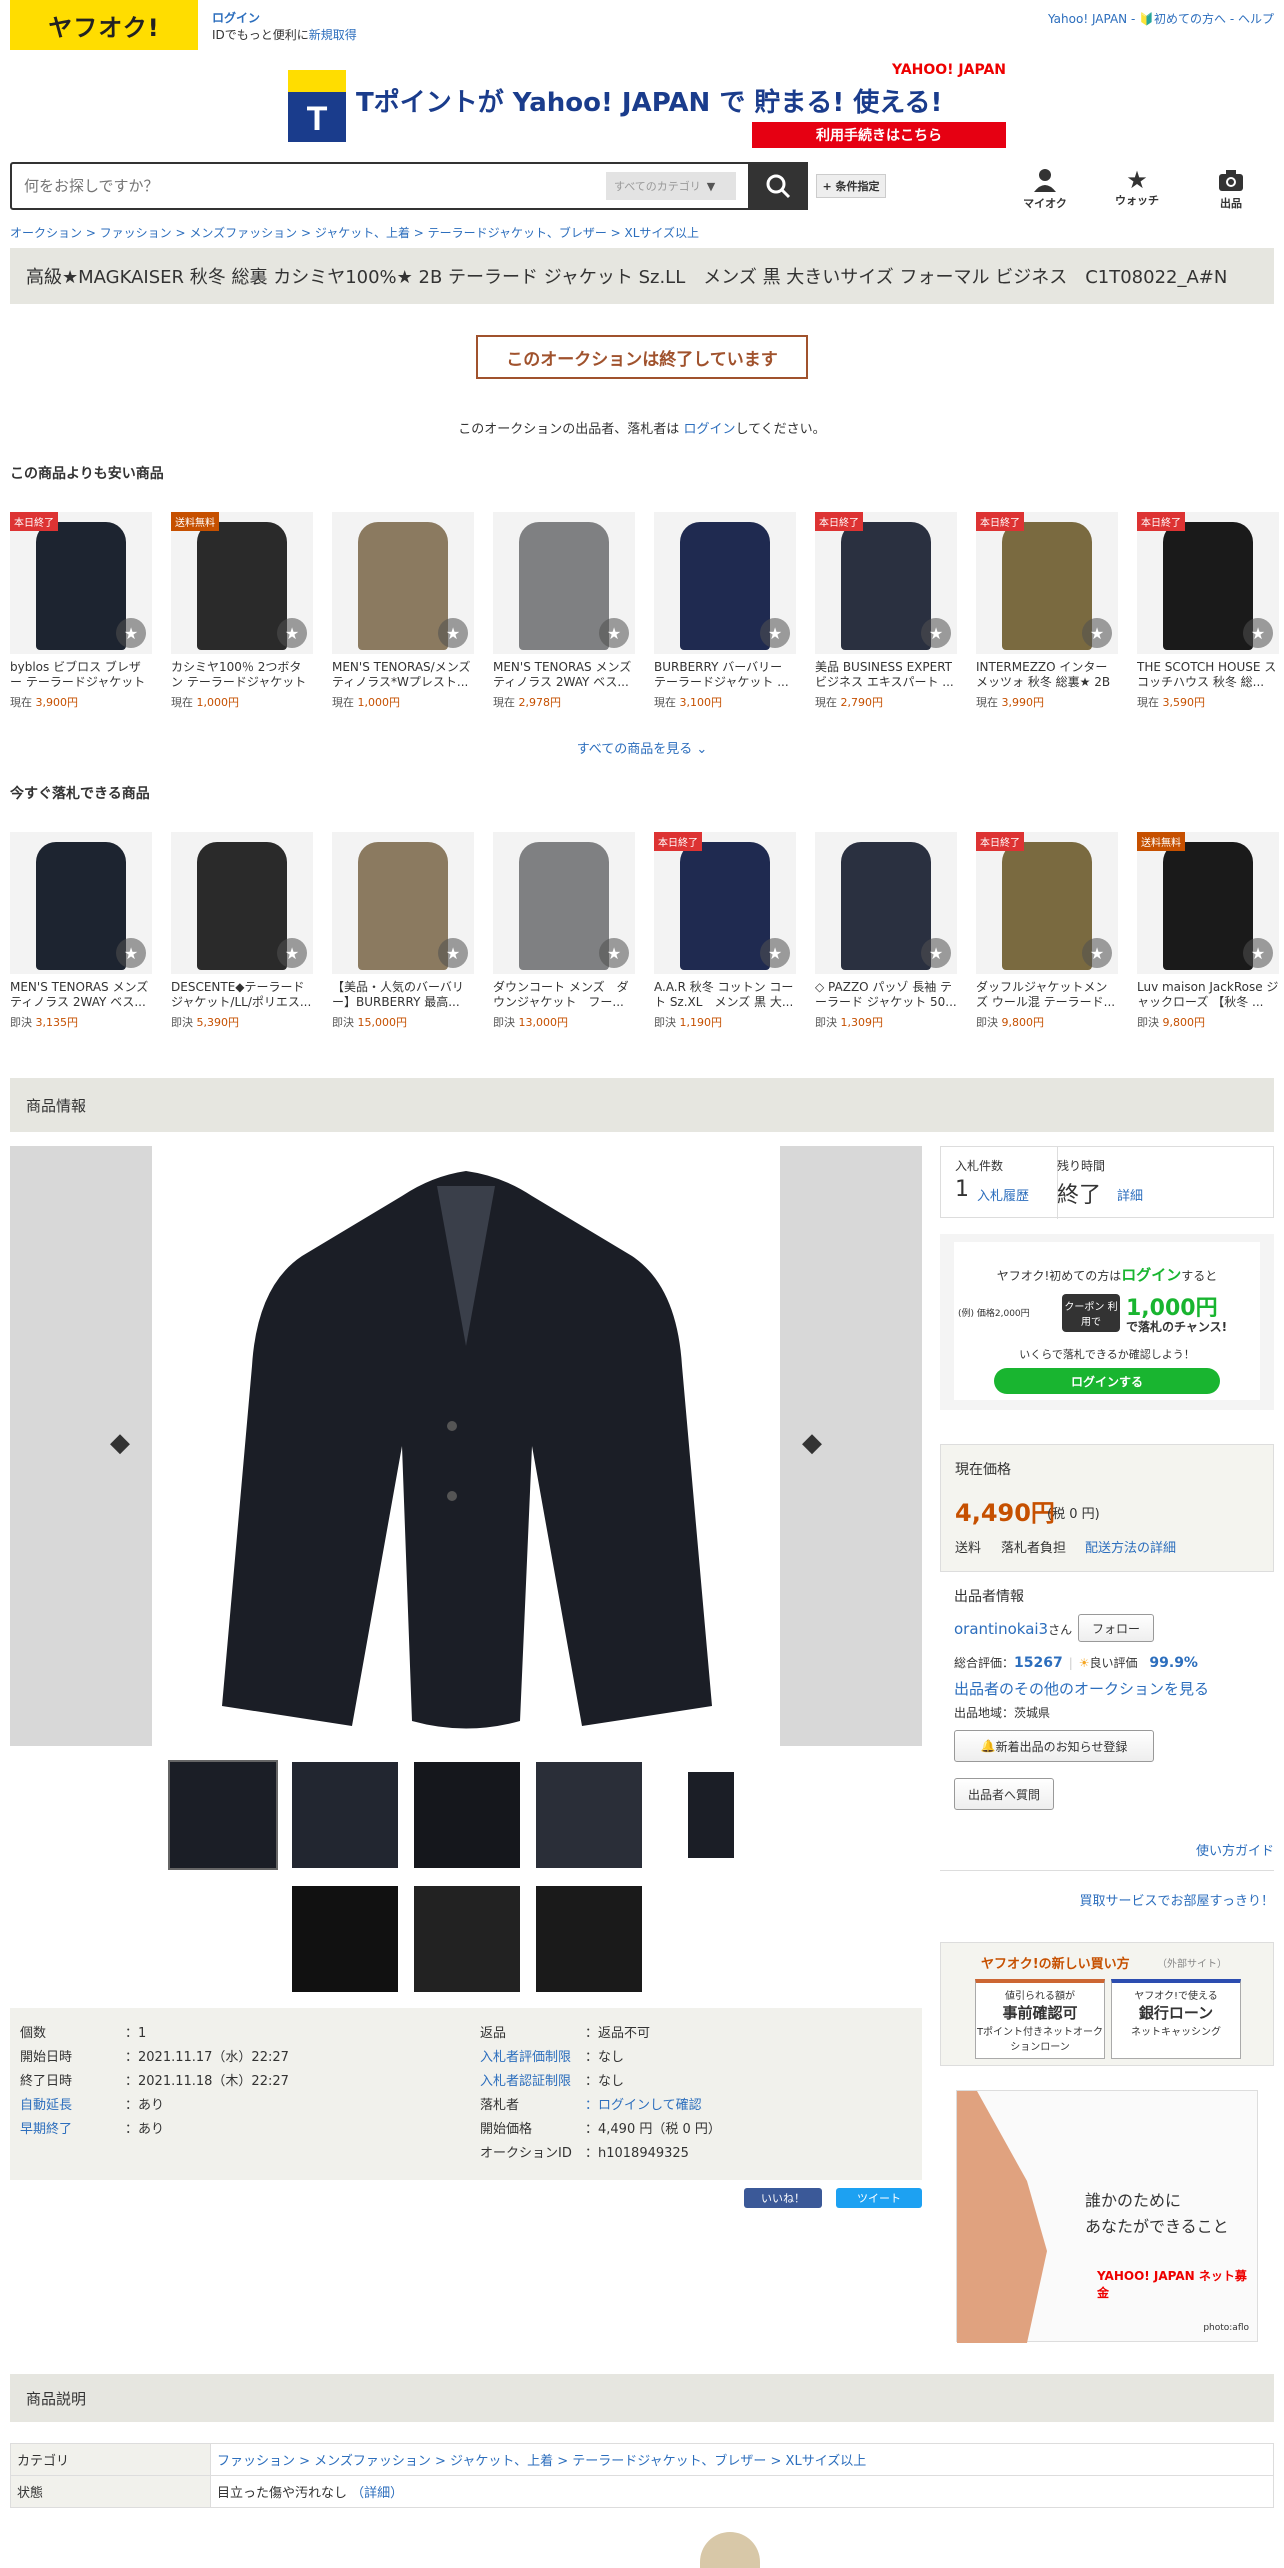 This screenshot has height=2568, width=1284. Describe the element at coordinates (1130, 1546) in the screenshot. I see `shipping-detail-link: 配送方法の詳細` at that location.